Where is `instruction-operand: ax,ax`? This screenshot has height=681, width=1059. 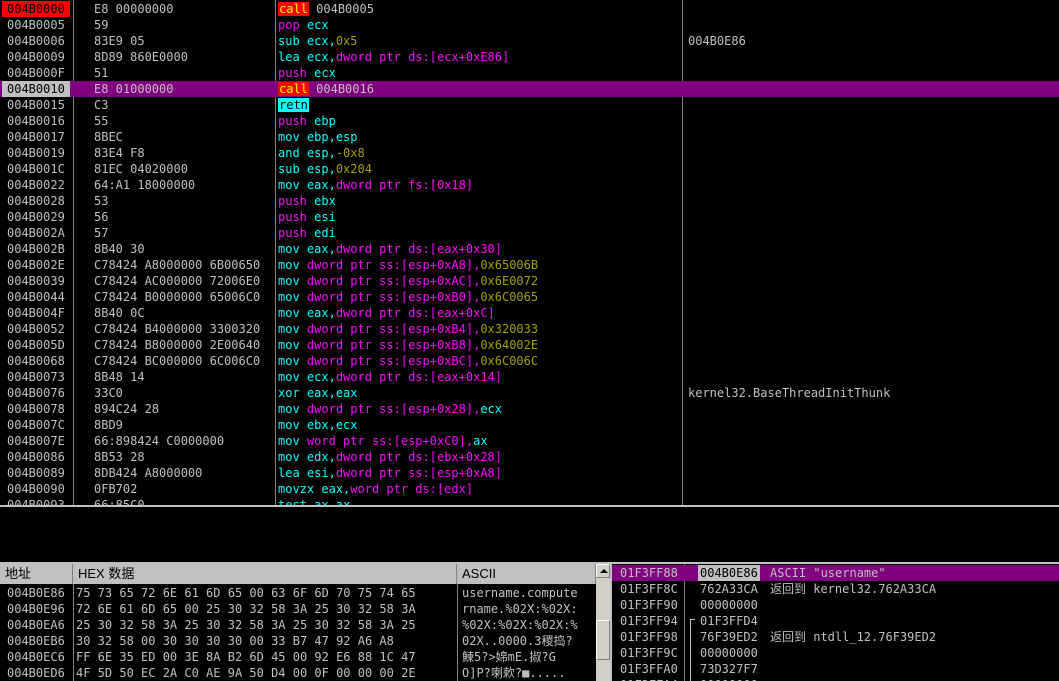
instruction-operand: ax,ax is located at coordinates (332, 501).